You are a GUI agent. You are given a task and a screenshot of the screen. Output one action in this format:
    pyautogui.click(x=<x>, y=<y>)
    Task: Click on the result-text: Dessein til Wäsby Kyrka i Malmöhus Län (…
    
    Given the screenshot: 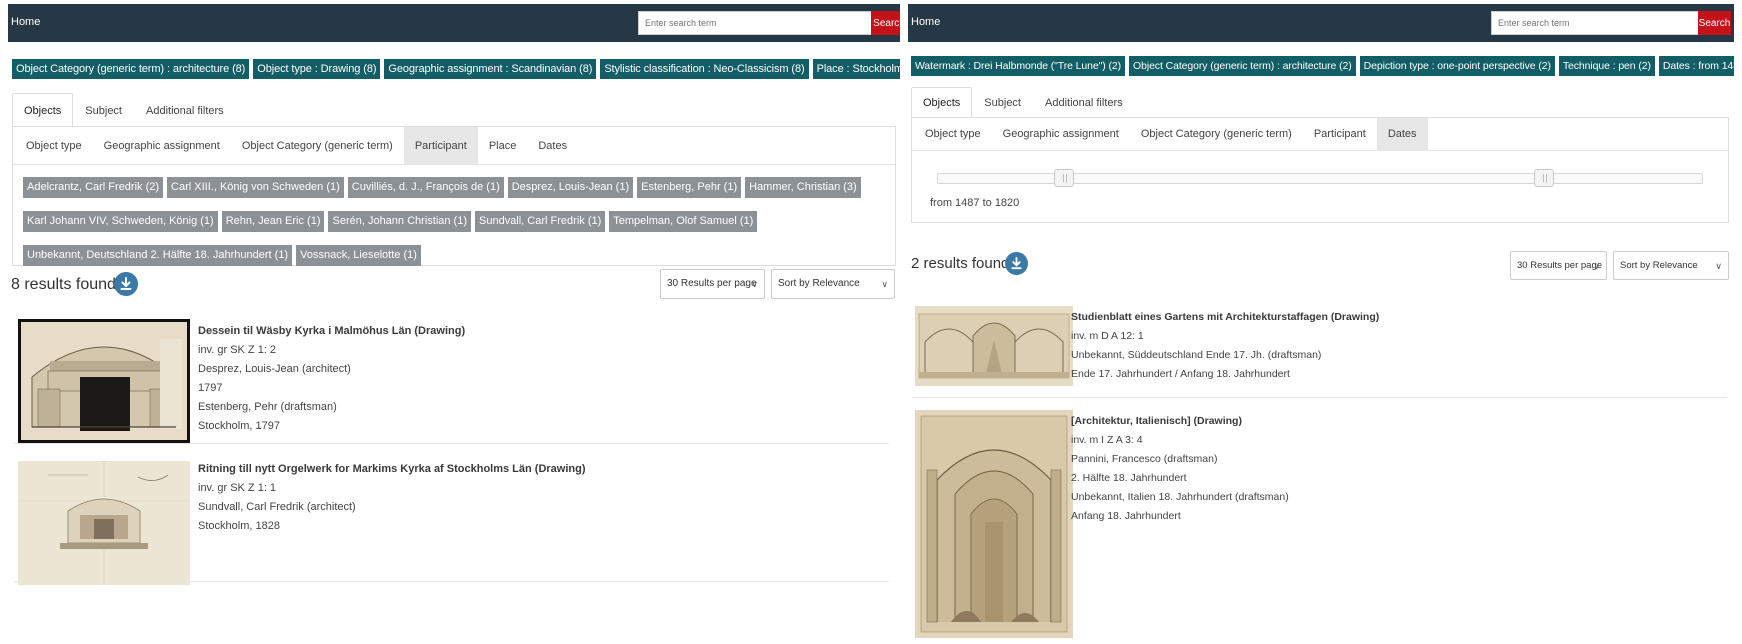 What is the action you would take?
    pyautogui.click(x=331, y=379)
    